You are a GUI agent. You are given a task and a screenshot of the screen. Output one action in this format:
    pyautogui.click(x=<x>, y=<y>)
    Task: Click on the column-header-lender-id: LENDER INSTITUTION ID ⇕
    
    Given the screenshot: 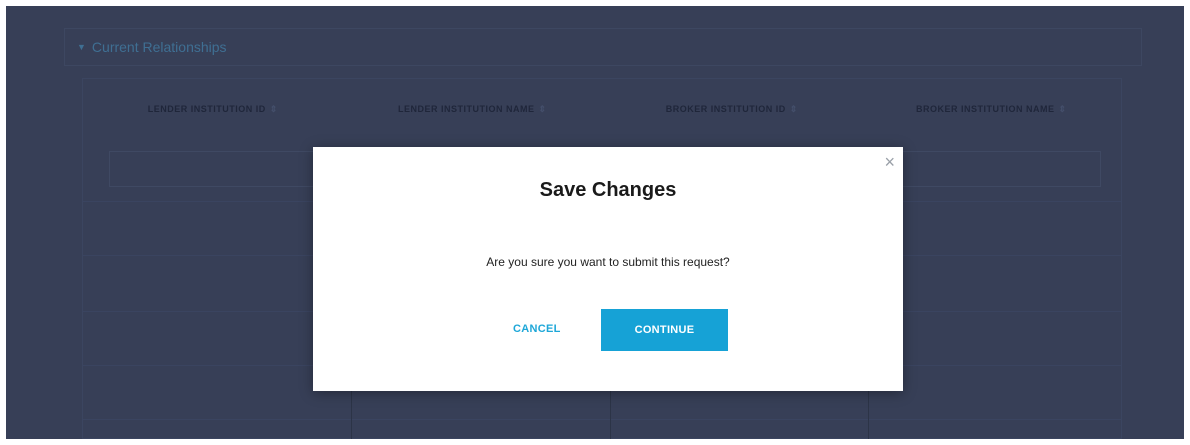 What is the action you would take?
    pyautogui.click(x=213, y=109)
    